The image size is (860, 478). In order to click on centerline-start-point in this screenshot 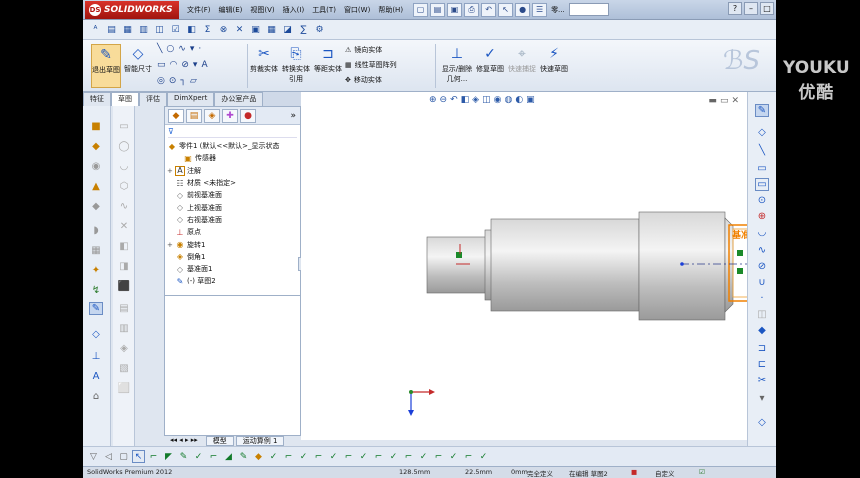, I will do `click(682, 264)`.